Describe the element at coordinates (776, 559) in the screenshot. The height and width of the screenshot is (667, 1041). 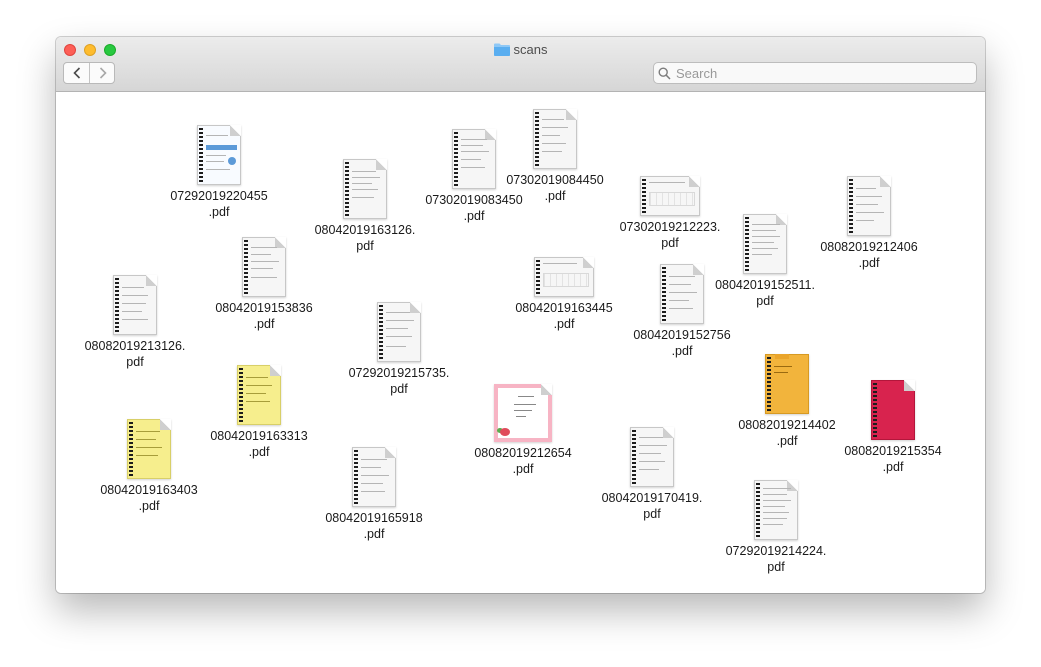
I see `file-name: 07292019214224. pdf` at that location.